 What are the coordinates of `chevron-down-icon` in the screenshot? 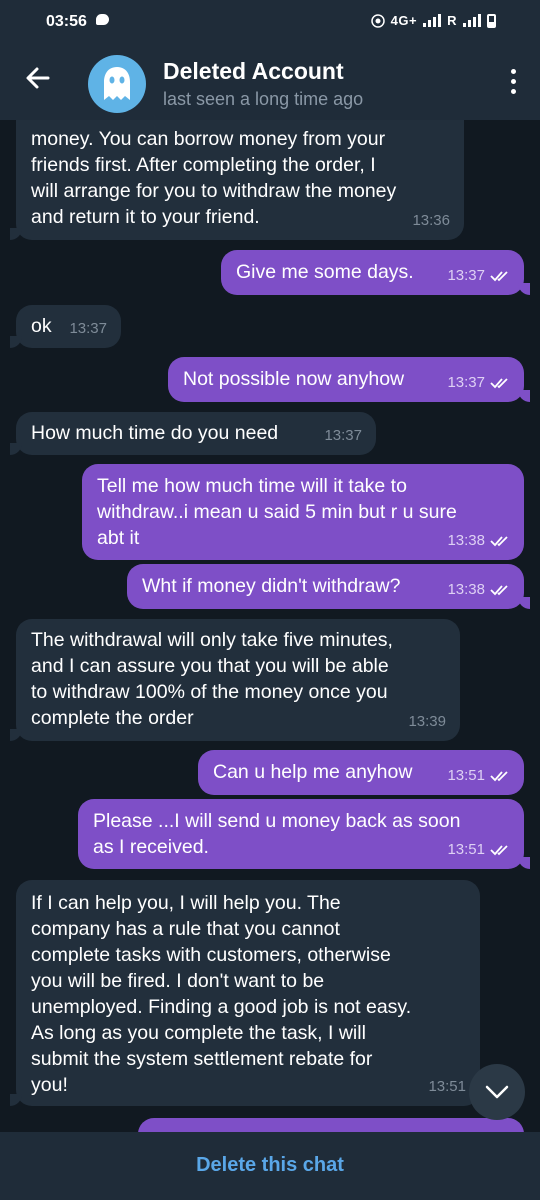 It's located at (497, 1092).